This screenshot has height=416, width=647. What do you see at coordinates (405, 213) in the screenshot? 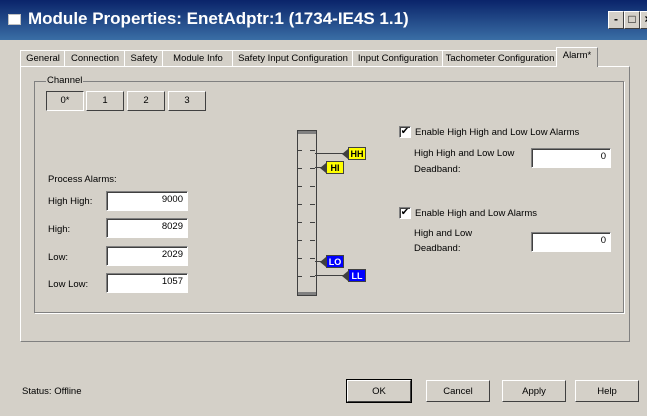
I see `enable-hi-lo-checkbox: ✔` at bounding box center [405, 213].